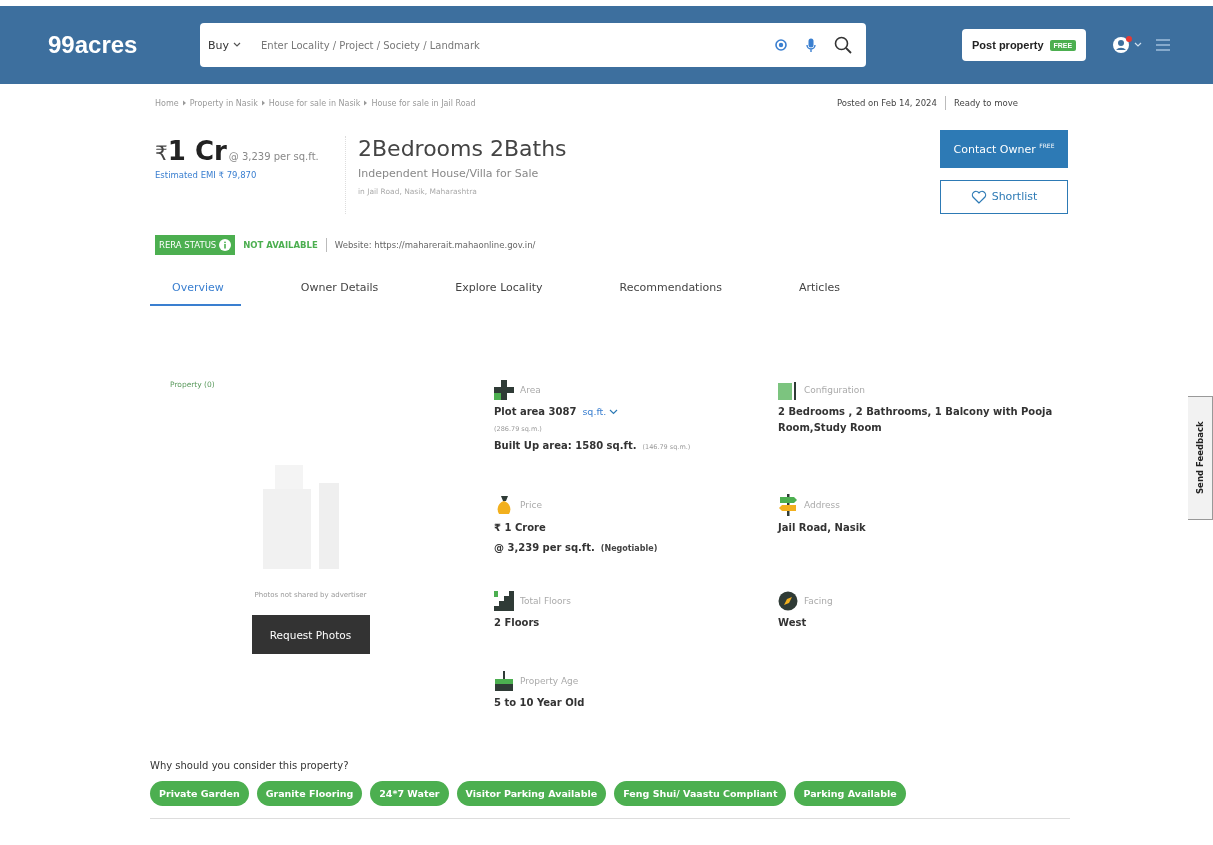  Describe the element at coordinates (533, 45) in the screenshot. I see `search-bar: Buy Enter Locality / Project / Society / Landmark` at that location.